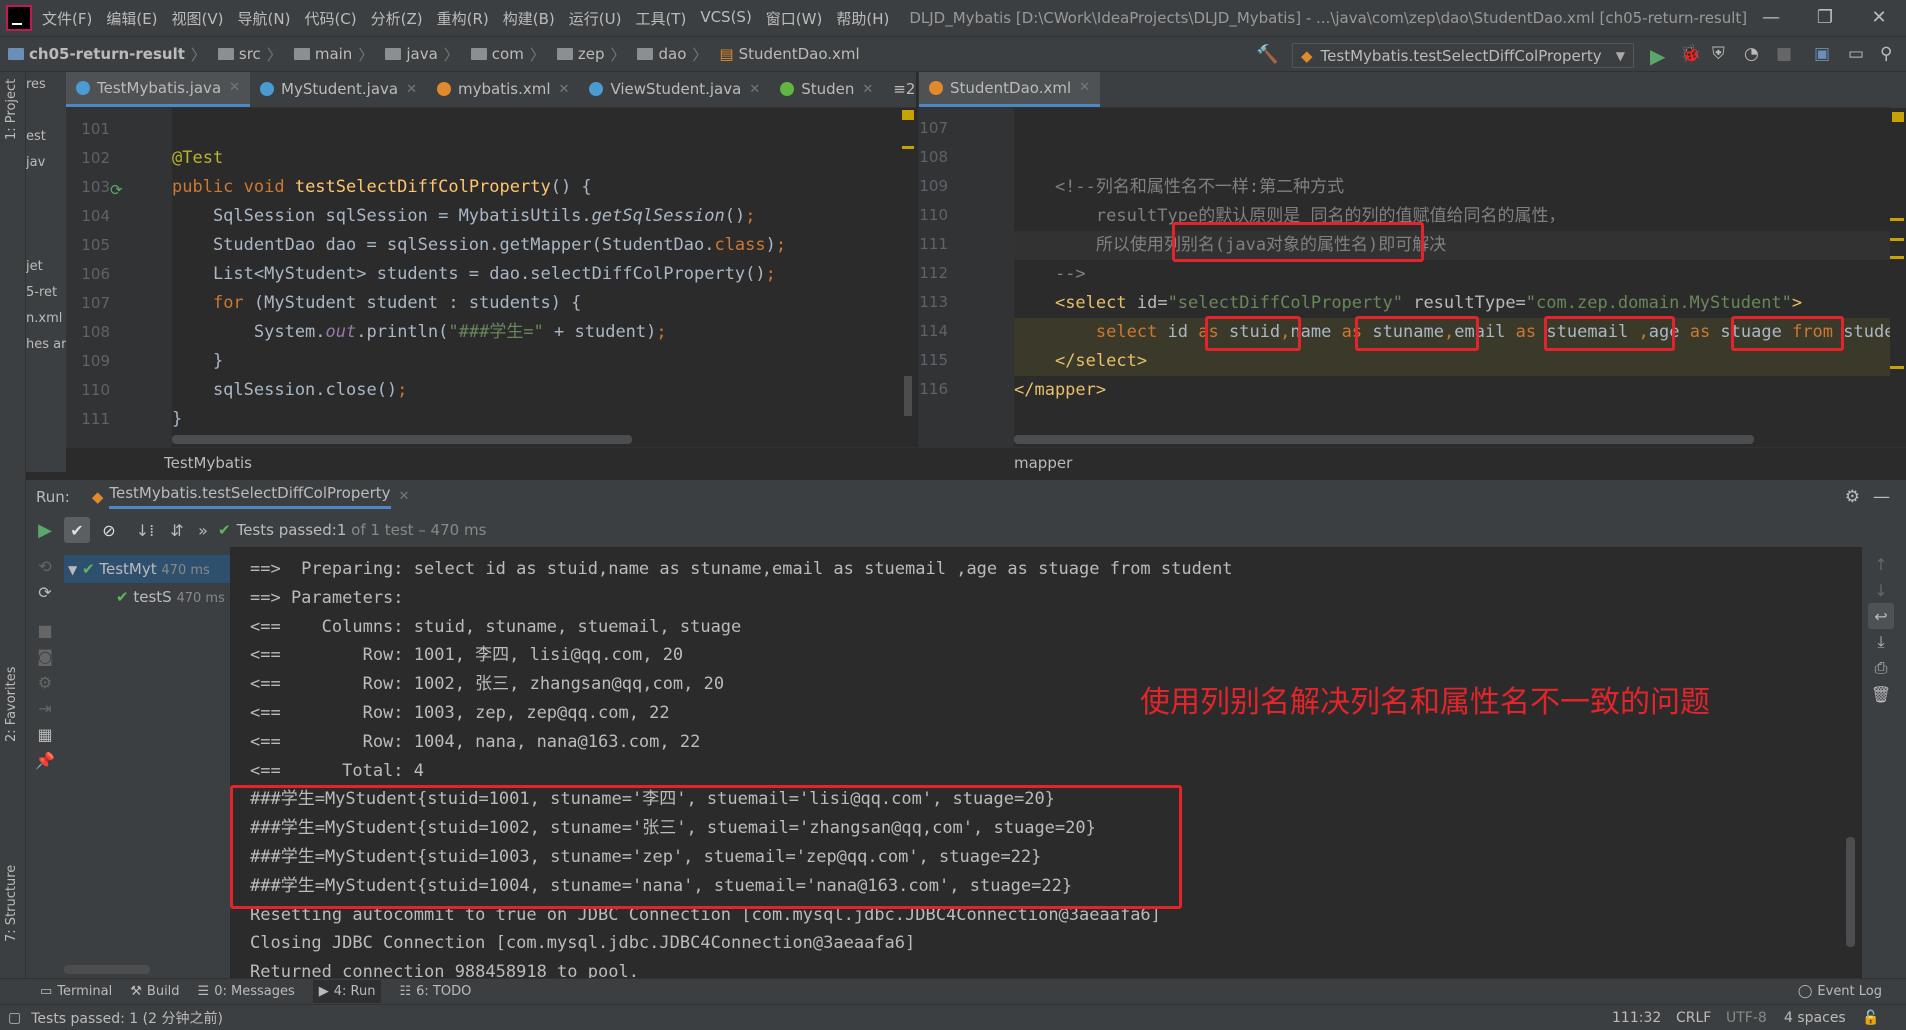  Describe the element at coordinates (1636, 1018) in the screenshot. I see `caret-position: 111:32` at that location.